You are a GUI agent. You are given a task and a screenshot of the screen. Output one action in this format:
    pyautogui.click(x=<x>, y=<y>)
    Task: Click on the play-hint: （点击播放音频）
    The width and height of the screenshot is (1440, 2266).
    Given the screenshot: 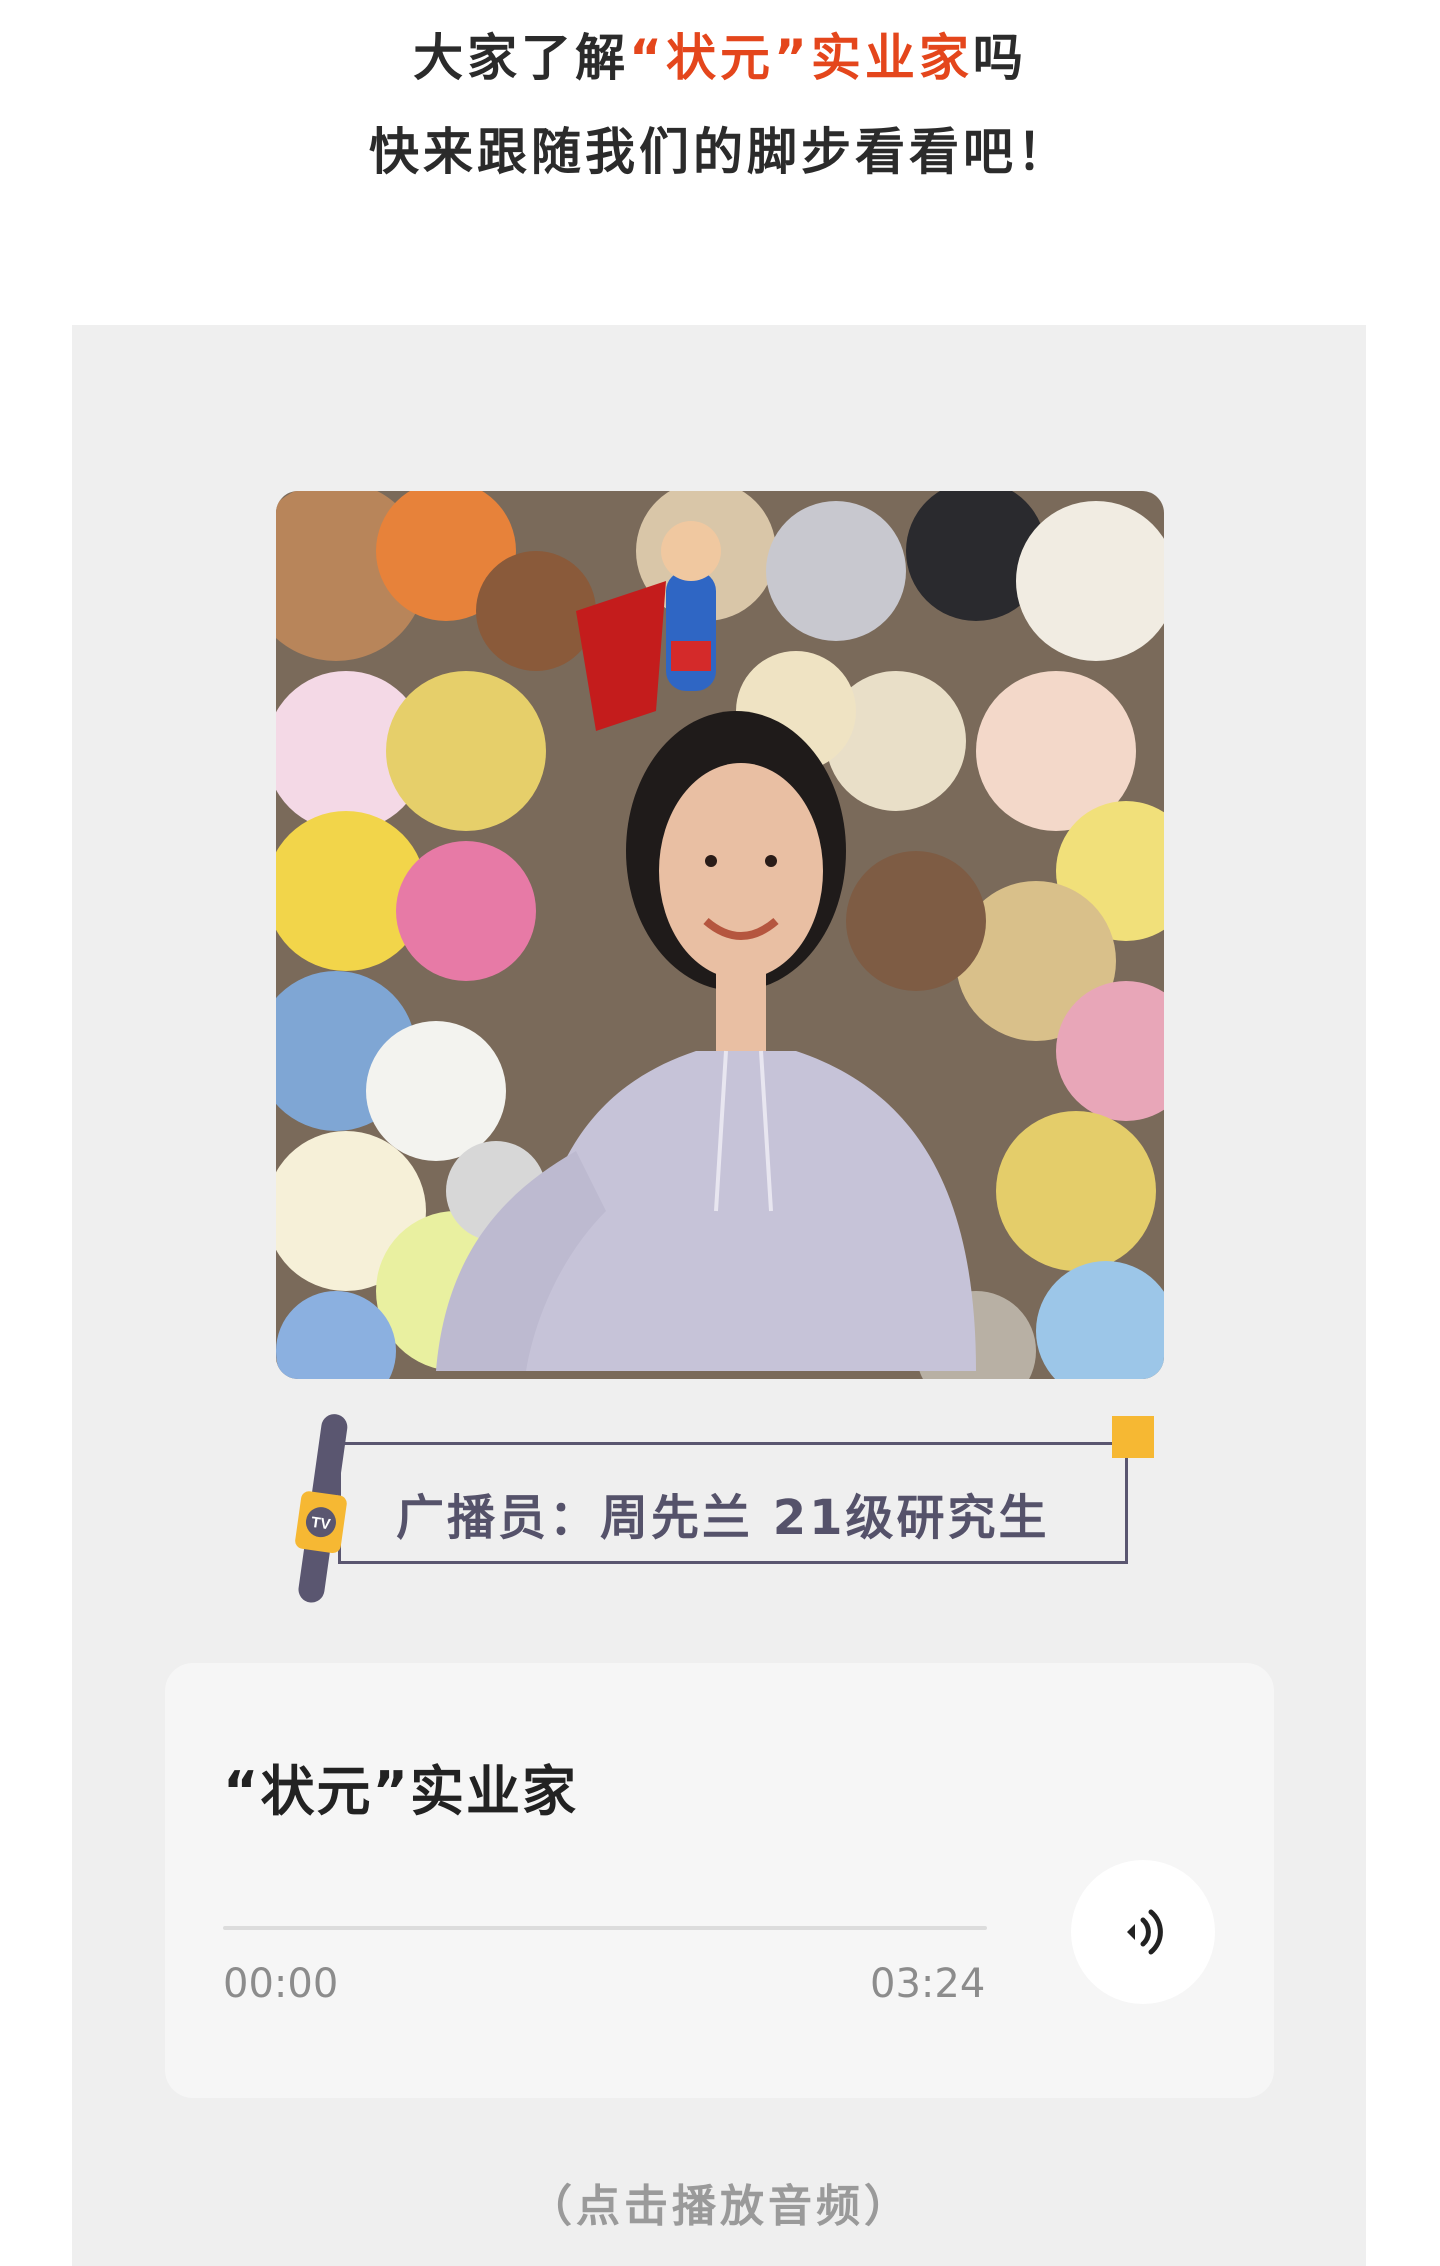 What is the action you would take?
    pyautogui.click(x=720, y=2206)
    